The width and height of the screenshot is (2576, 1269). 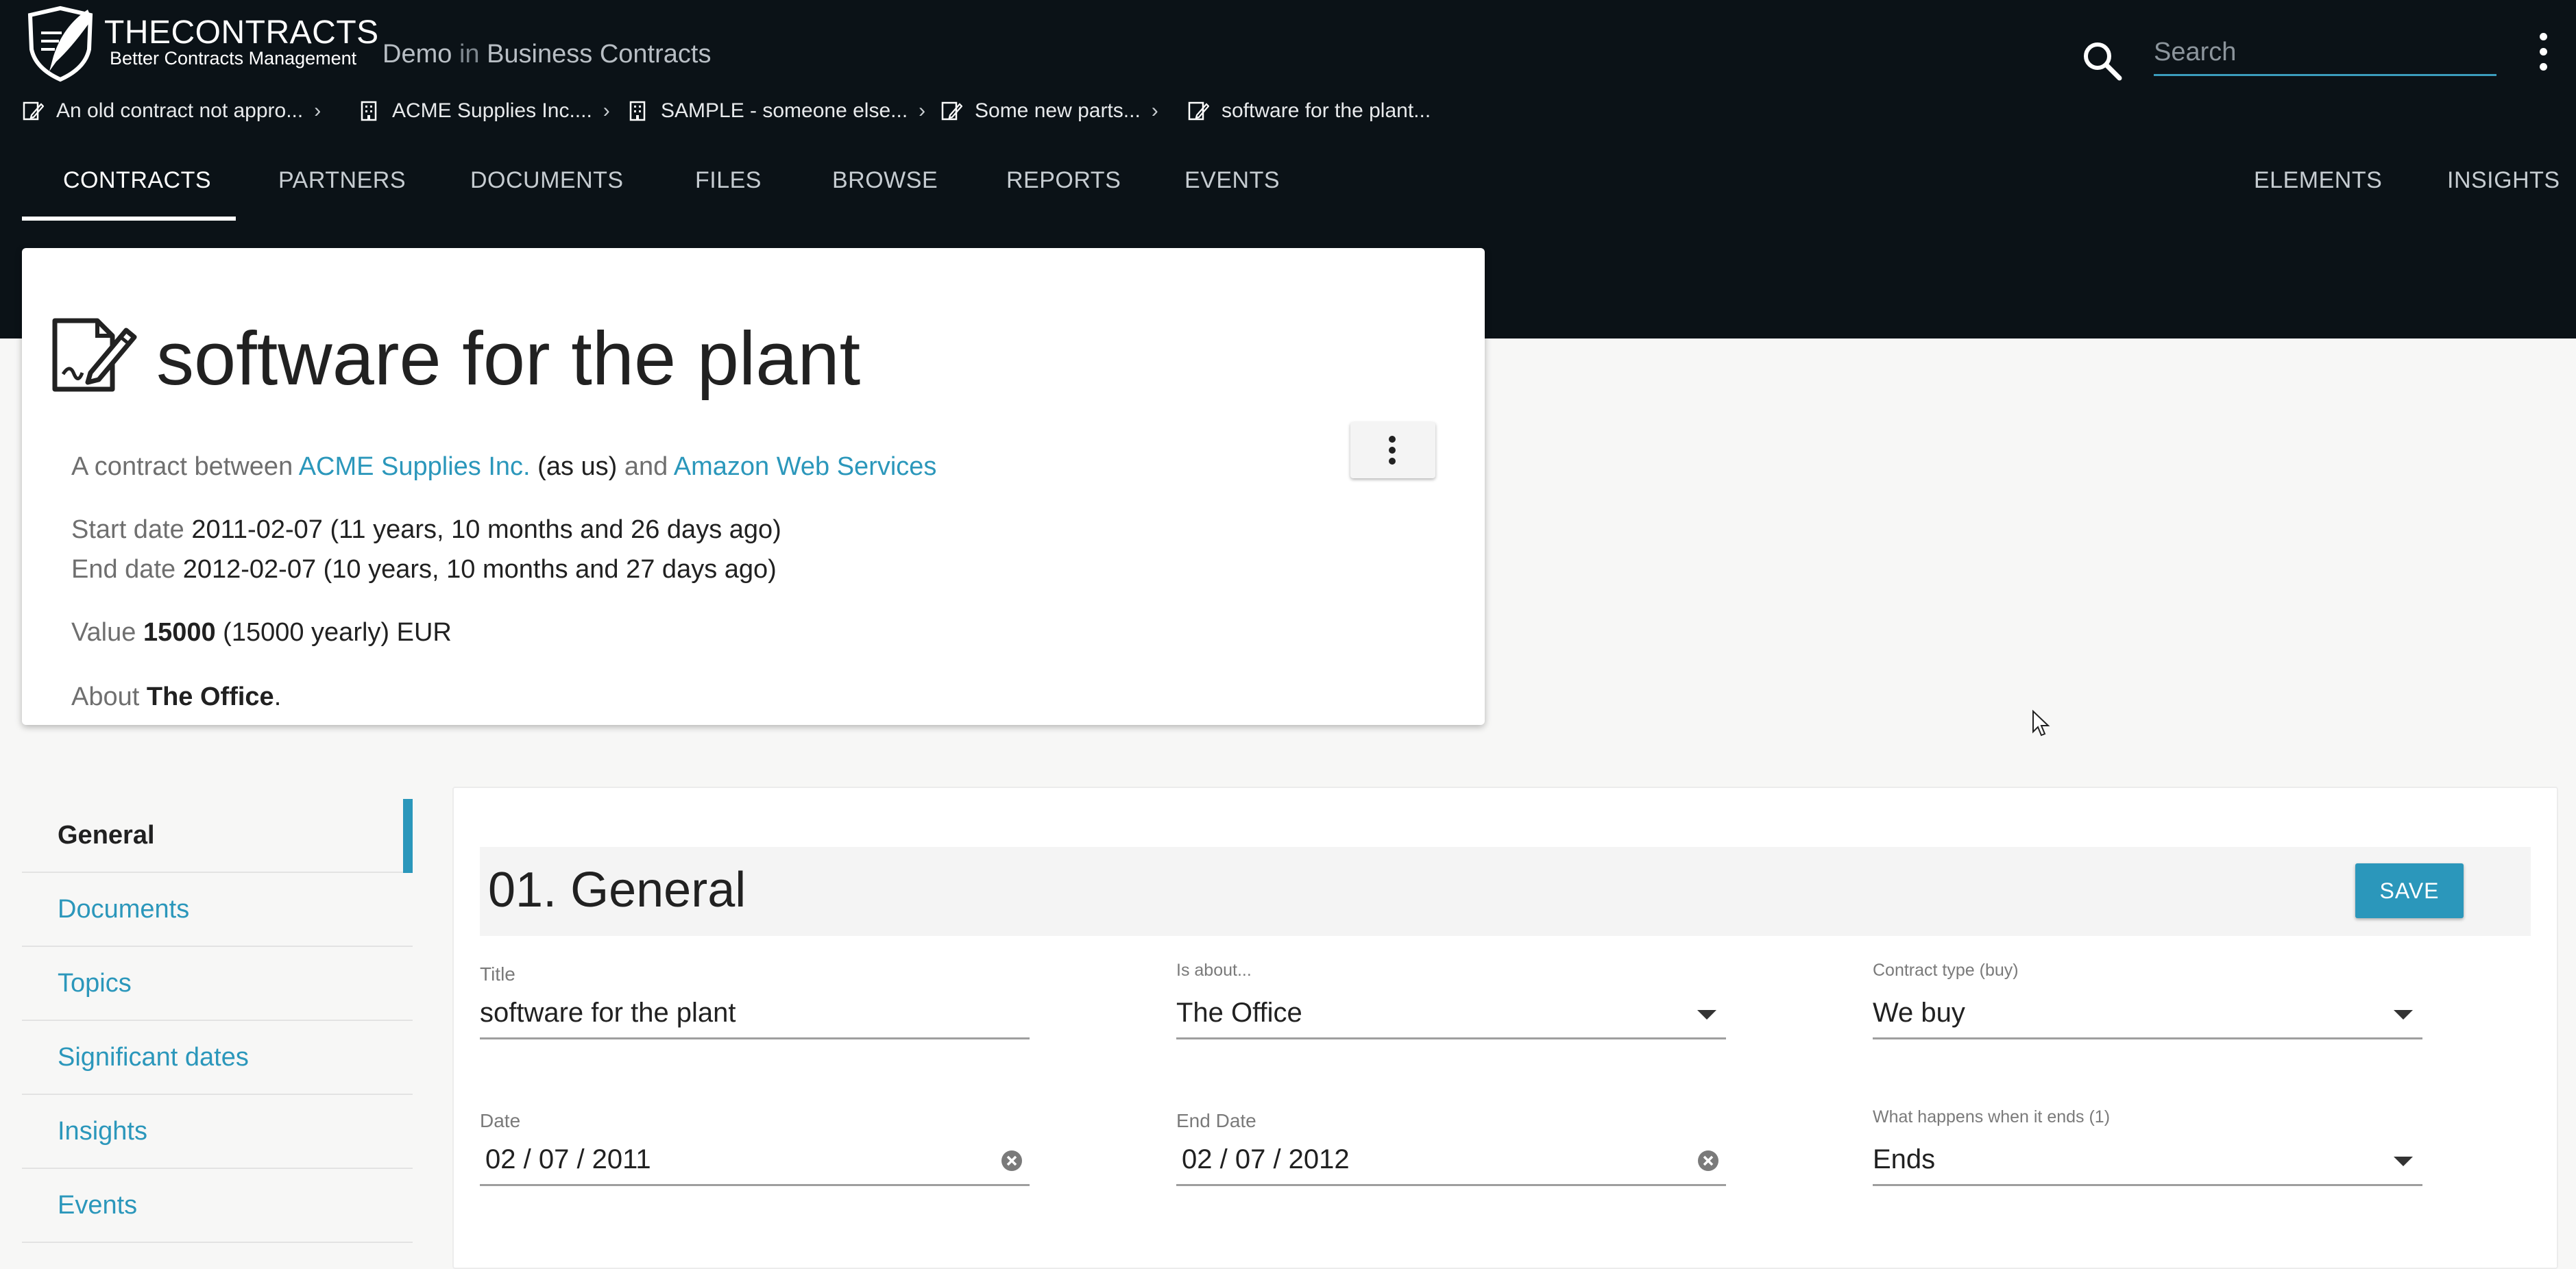 I want to click on workspace-label: Demo in Business Contracts, so click(x=546, y=55).